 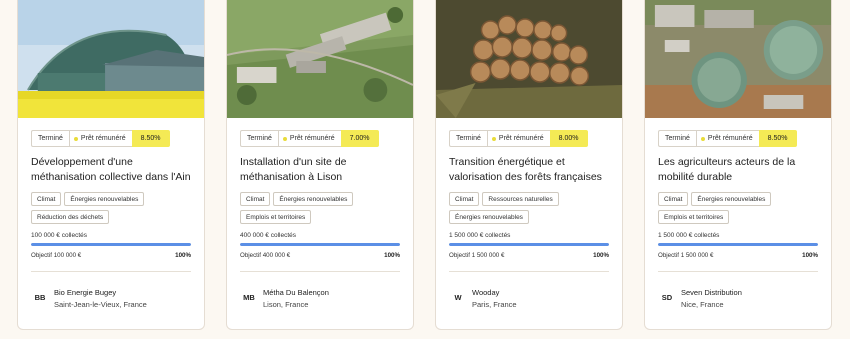 I want to click on org-location: Lison, France, so click(x=286, y=304).